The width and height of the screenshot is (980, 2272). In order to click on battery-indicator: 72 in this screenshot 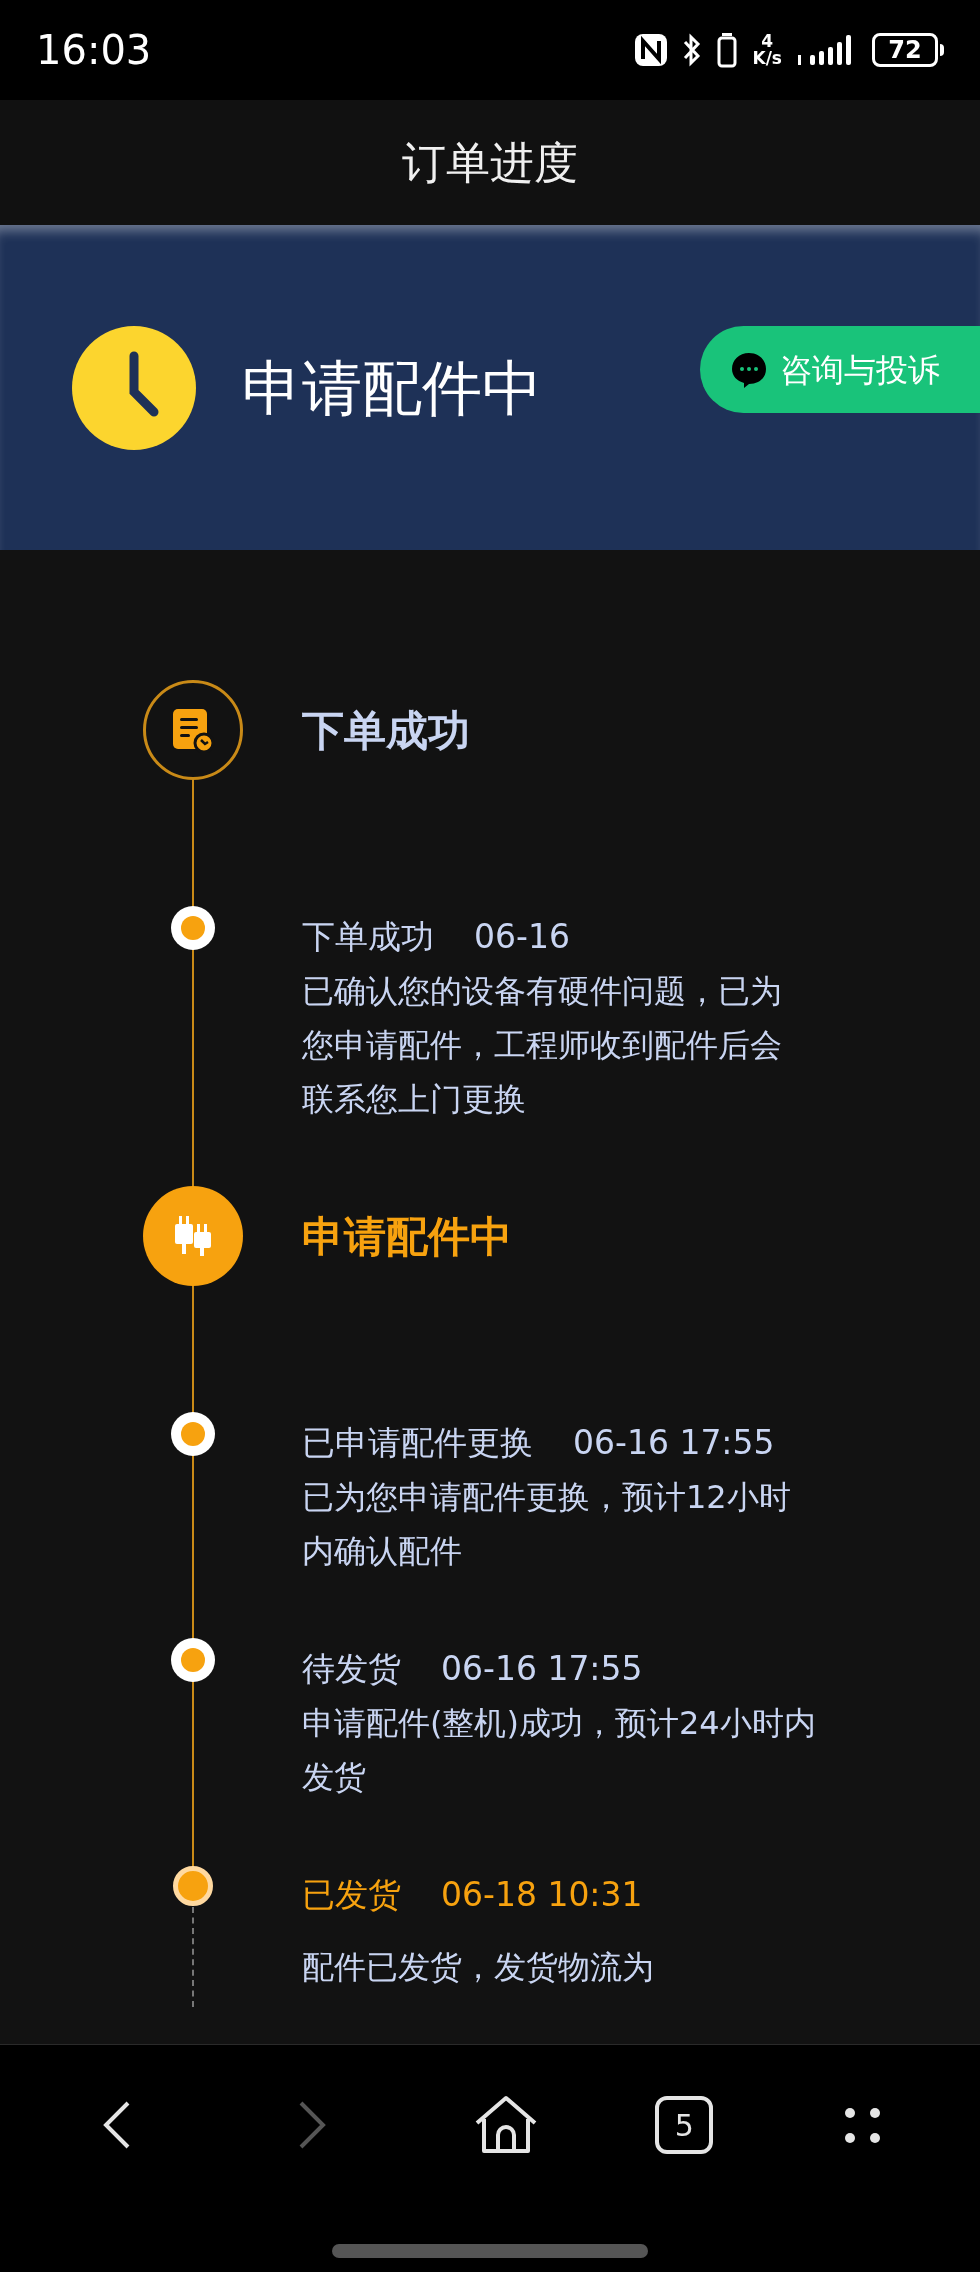, I will do `click(908, 50)`.